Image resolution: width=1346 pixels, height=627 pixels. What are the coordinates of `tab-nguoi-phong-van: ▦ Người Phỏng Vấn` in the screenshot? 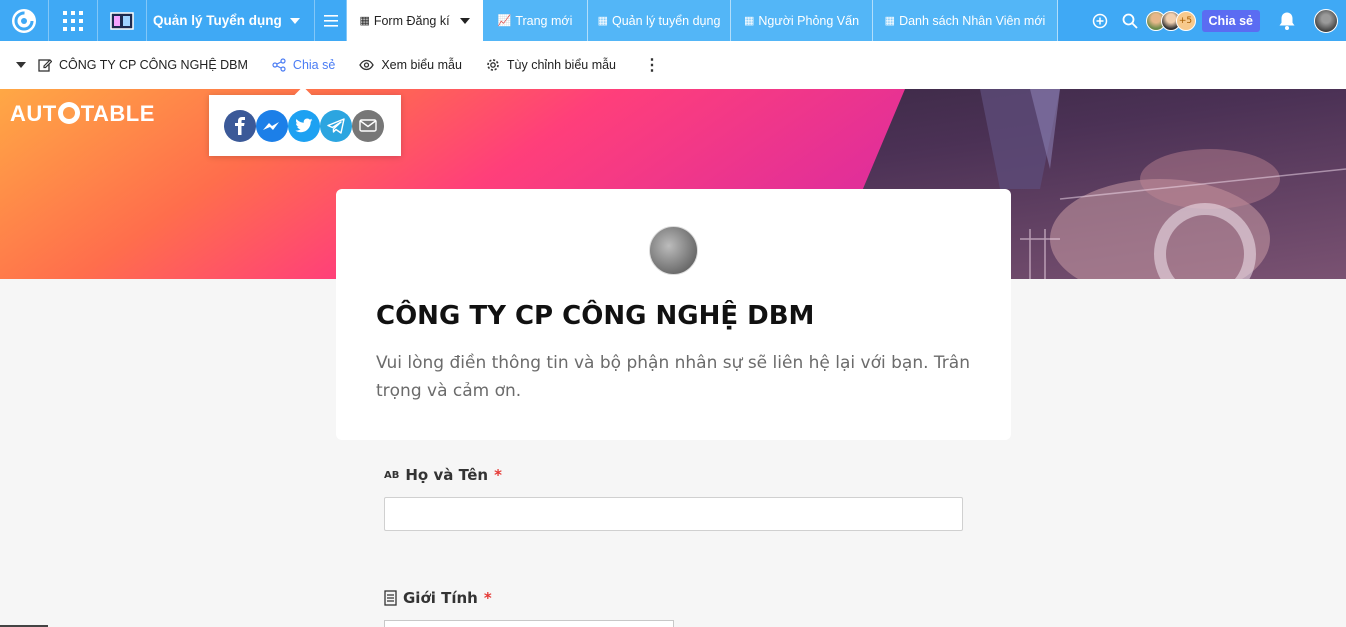 It's located at (802, 20).